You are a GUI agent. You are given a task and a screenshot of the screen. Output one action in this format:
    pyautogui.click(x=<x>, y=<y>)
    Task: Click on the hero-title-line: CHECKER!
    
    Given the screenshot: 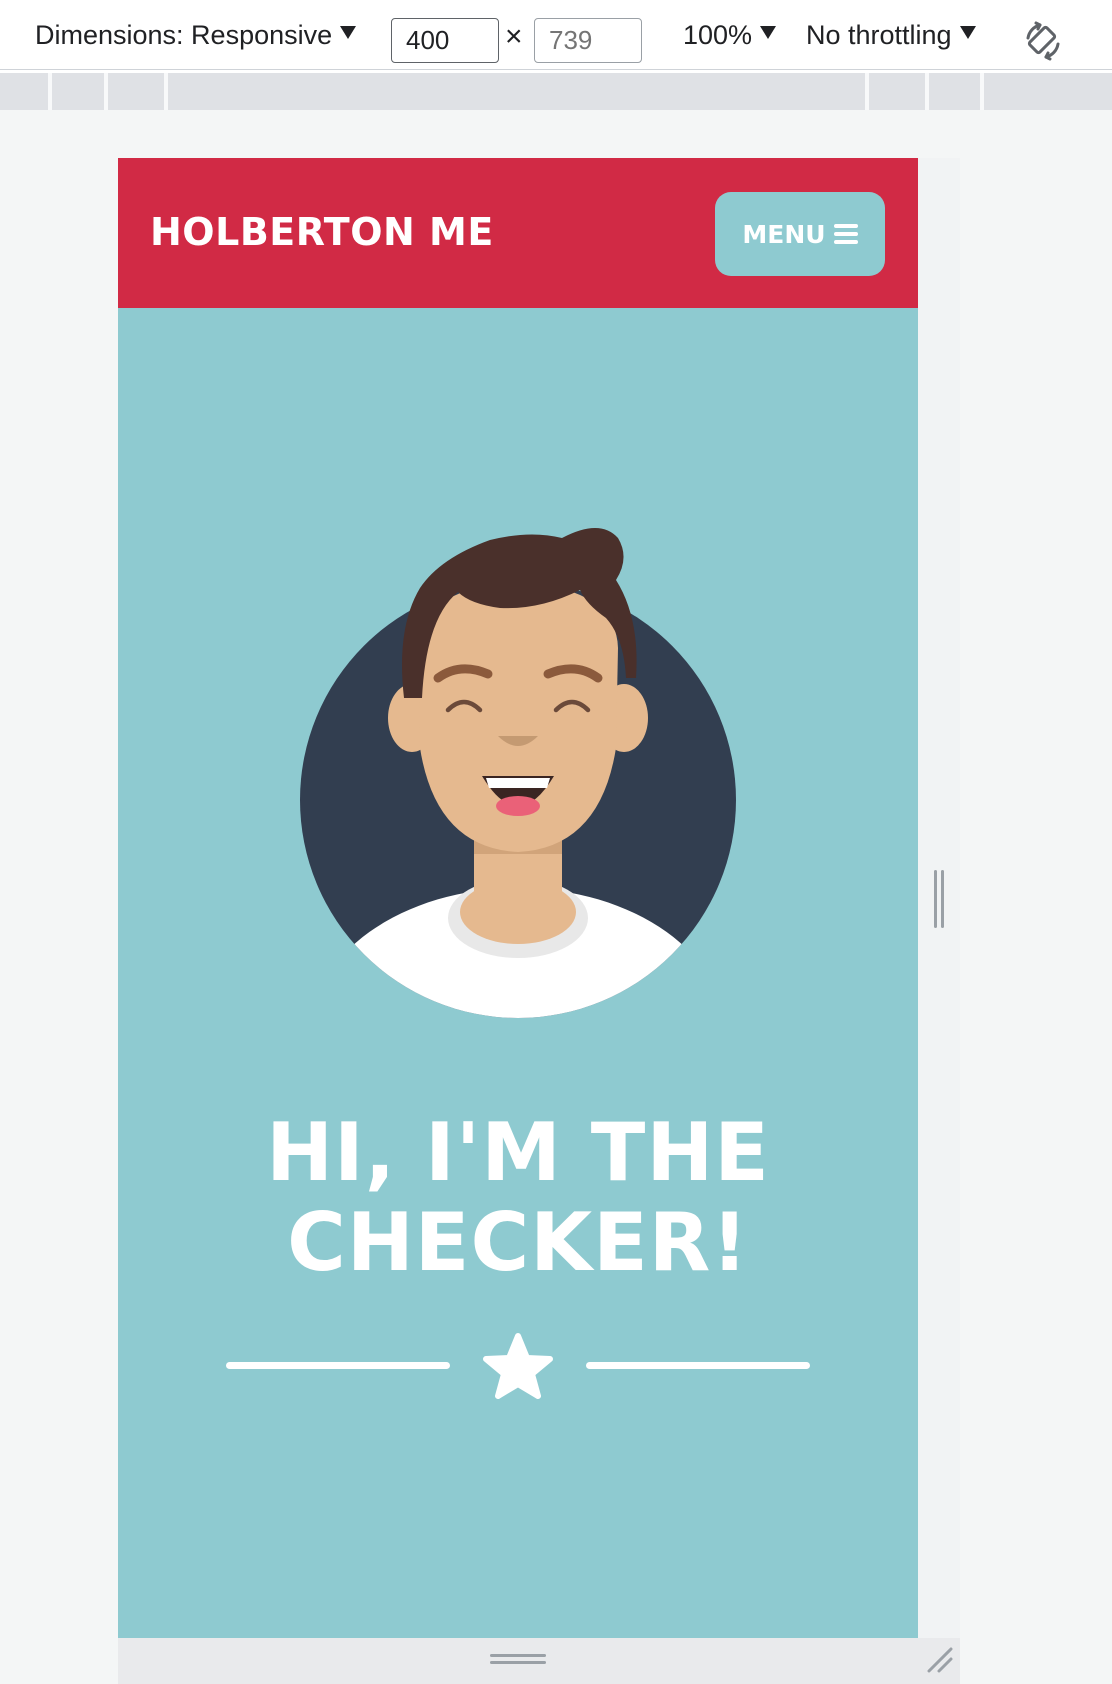 What is the action you would take?
    pyautogui.click(x=518, y=1242)
    